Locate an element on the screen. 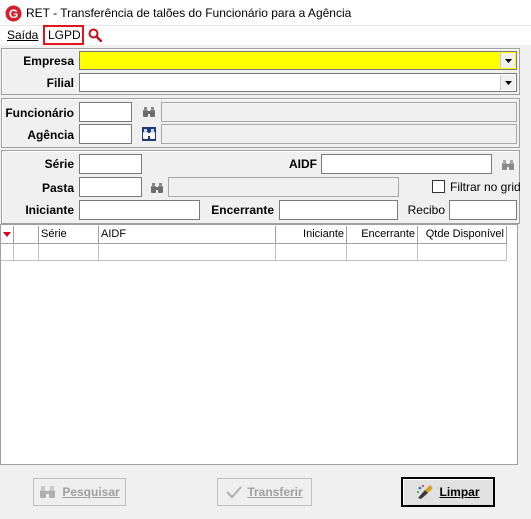 This screenshot has width=531, height=519. limpar-label: Limpar is located at coordinates (459, 492).